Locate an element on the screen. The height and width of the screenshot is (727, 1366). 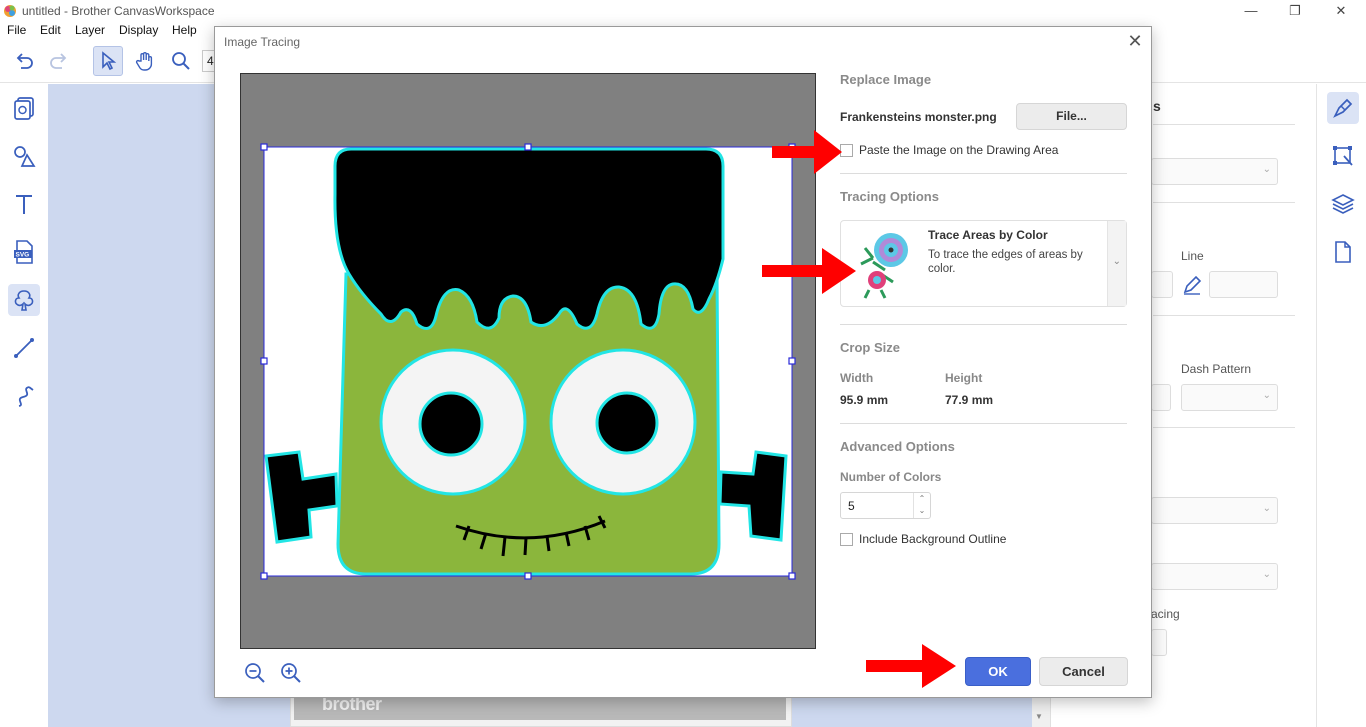
background-outline-label: Include Background Outline is located at coordinates (933, 539).